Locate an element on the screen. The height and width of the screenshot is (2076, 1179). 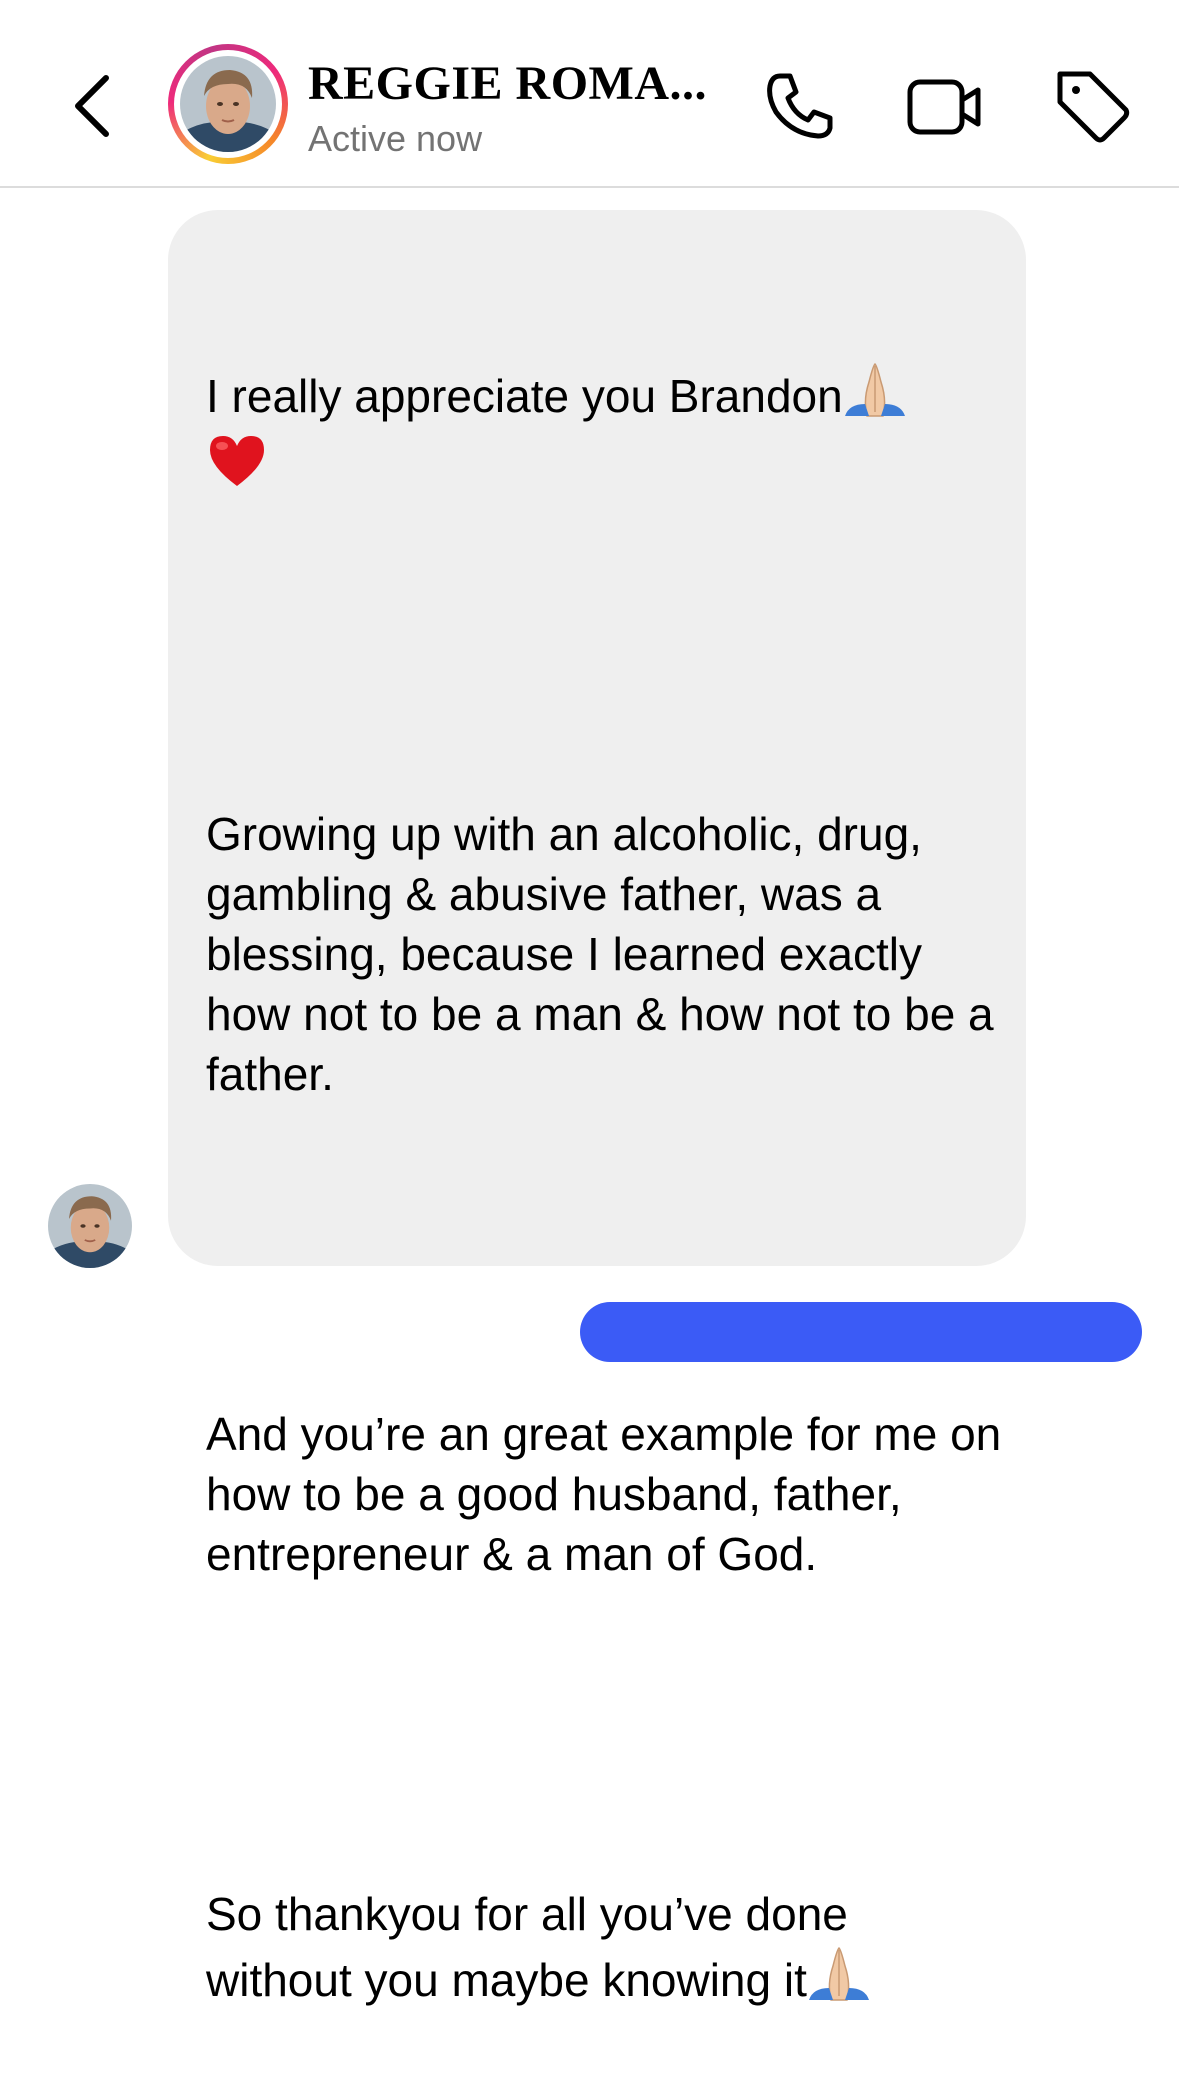
video-camera-icon is located at coordinates (945, 106).